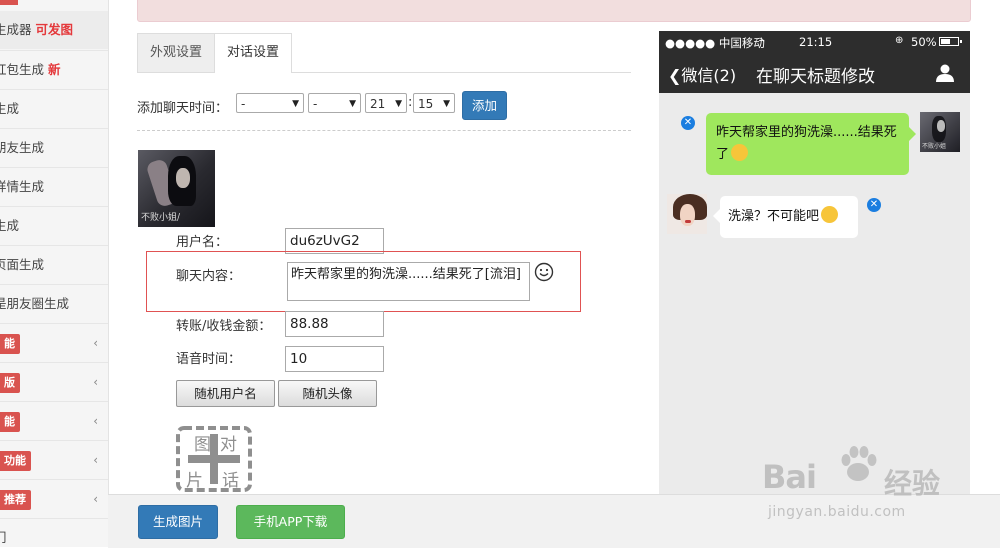 This screenshot has width=1000, height=548. I want to click on sidebar-item-redpacket: 红包生成新, so click(54, 69).